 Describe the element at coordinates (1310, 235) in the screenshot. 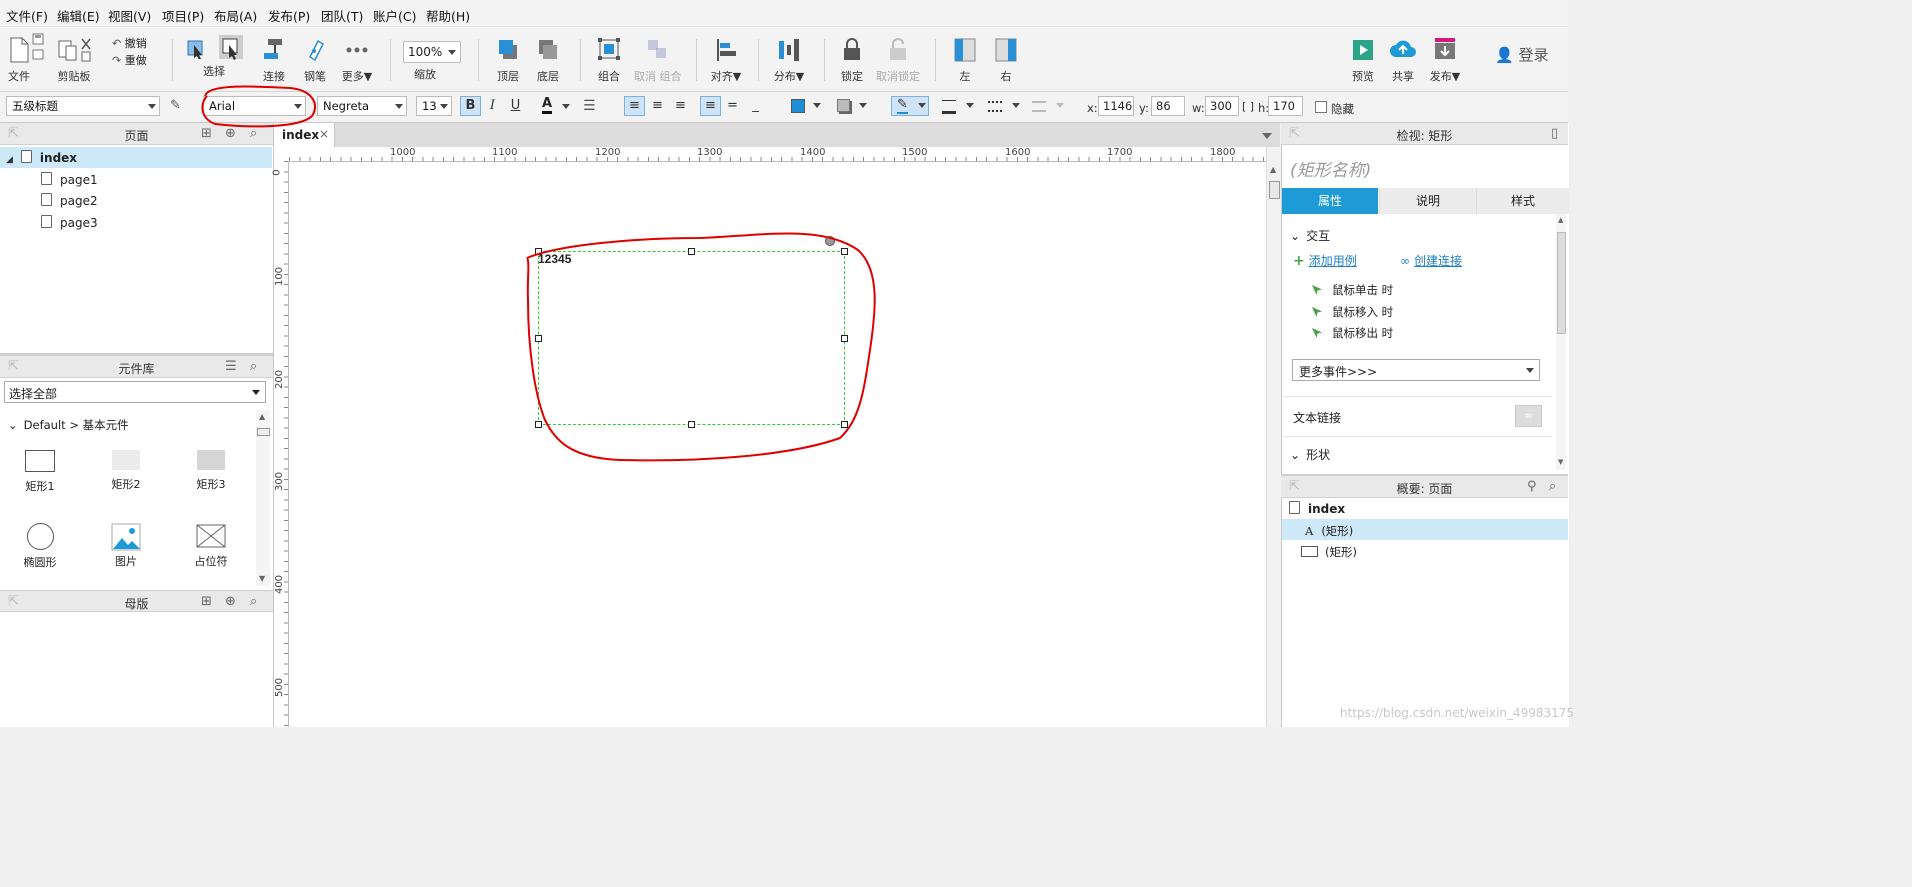

I see `interaction-section: ⌄ 交互` at that location.